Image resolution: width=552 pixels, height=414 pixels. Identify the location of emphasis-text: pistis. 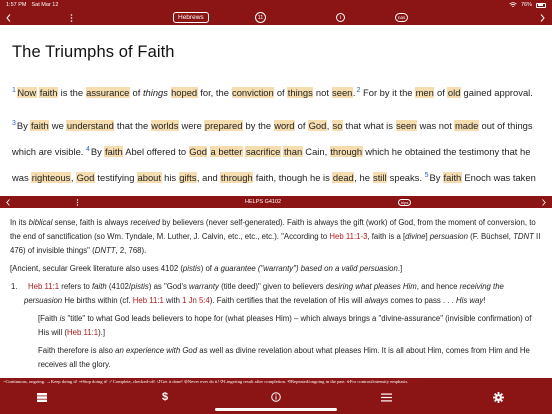
(191, 268).